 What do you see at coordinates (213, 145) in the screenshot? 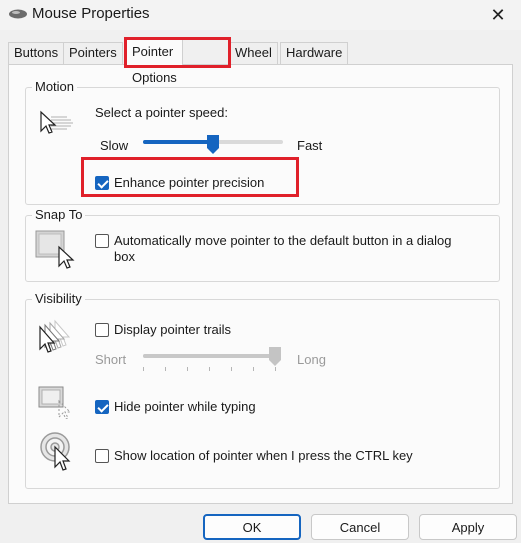
I see `pointer-speed-thumb` at bounding box center [213, 145].